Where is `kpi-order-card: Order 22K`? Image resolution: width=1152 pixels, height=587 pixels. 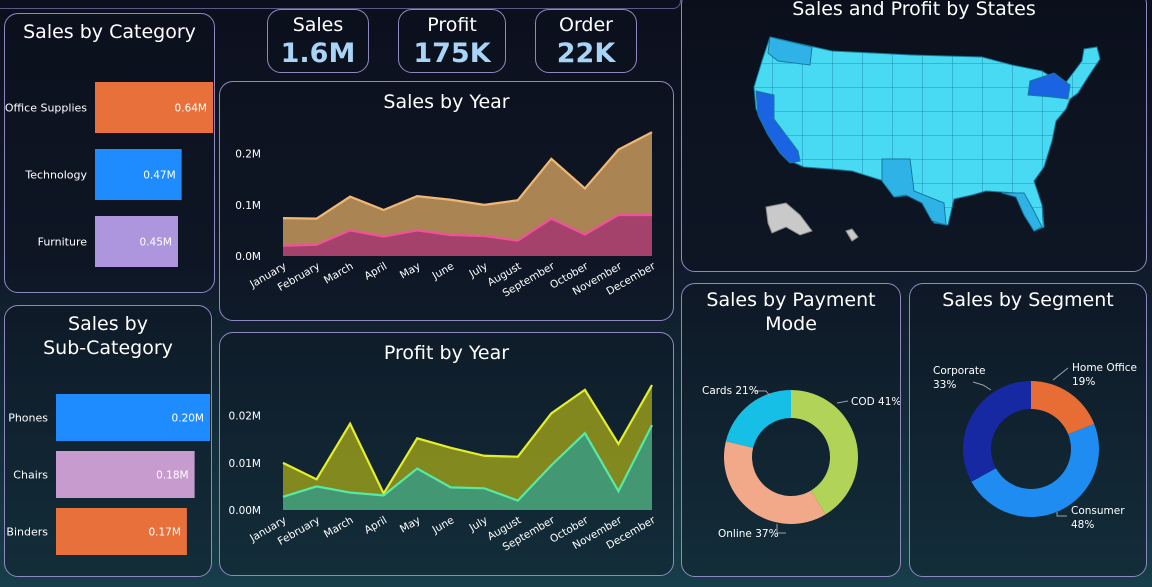 kpi-order-card: Order 22K is located at coordinates (586, 41).